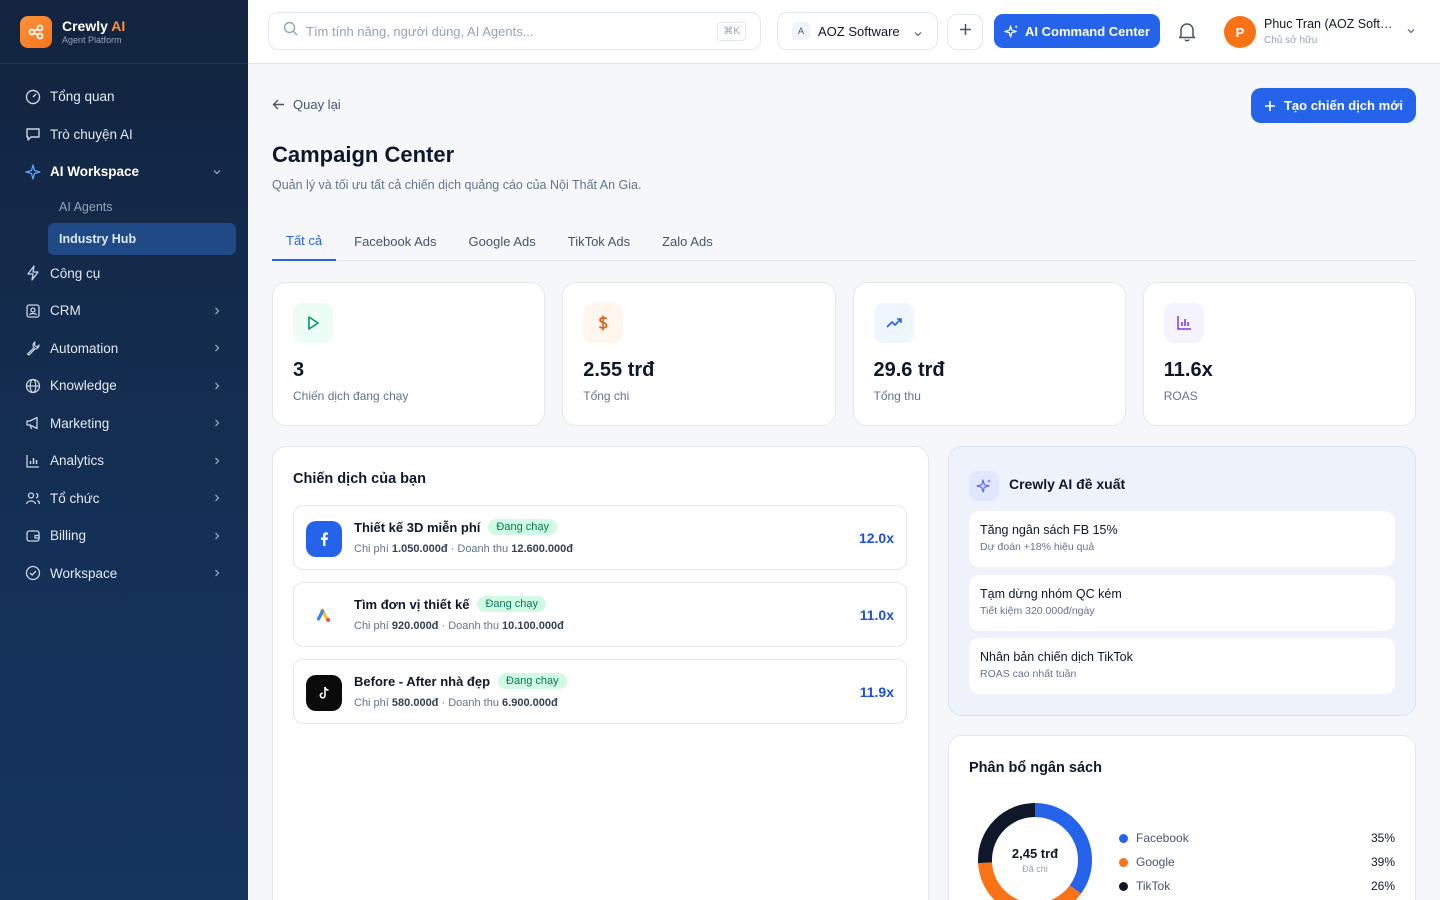 This screenshot has width=1440, height=900. What do you see at coordinates (459, 626) in the screenshot?
I see `campaign-meta: Chi phí 920.000đ · Doanh thu 10.100.000đ` at bounding box center [459, 626].